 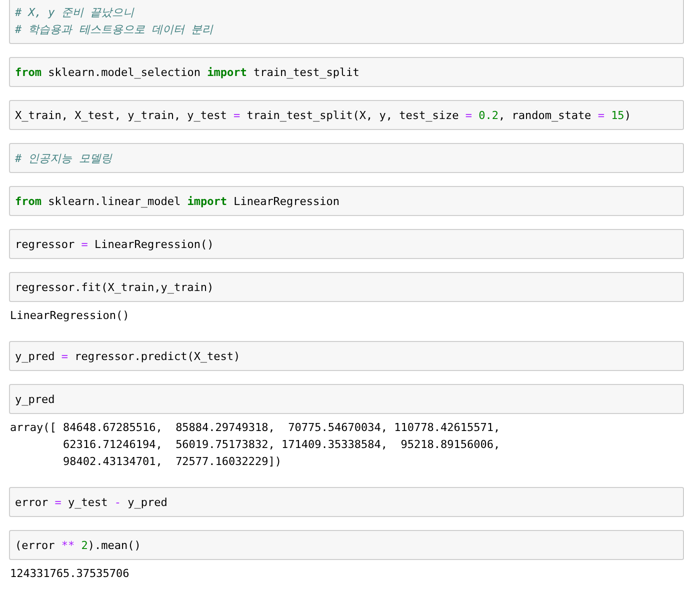 I want to click on code-line: # X, y 준비 끝났으니, so click(x=74, y=13).